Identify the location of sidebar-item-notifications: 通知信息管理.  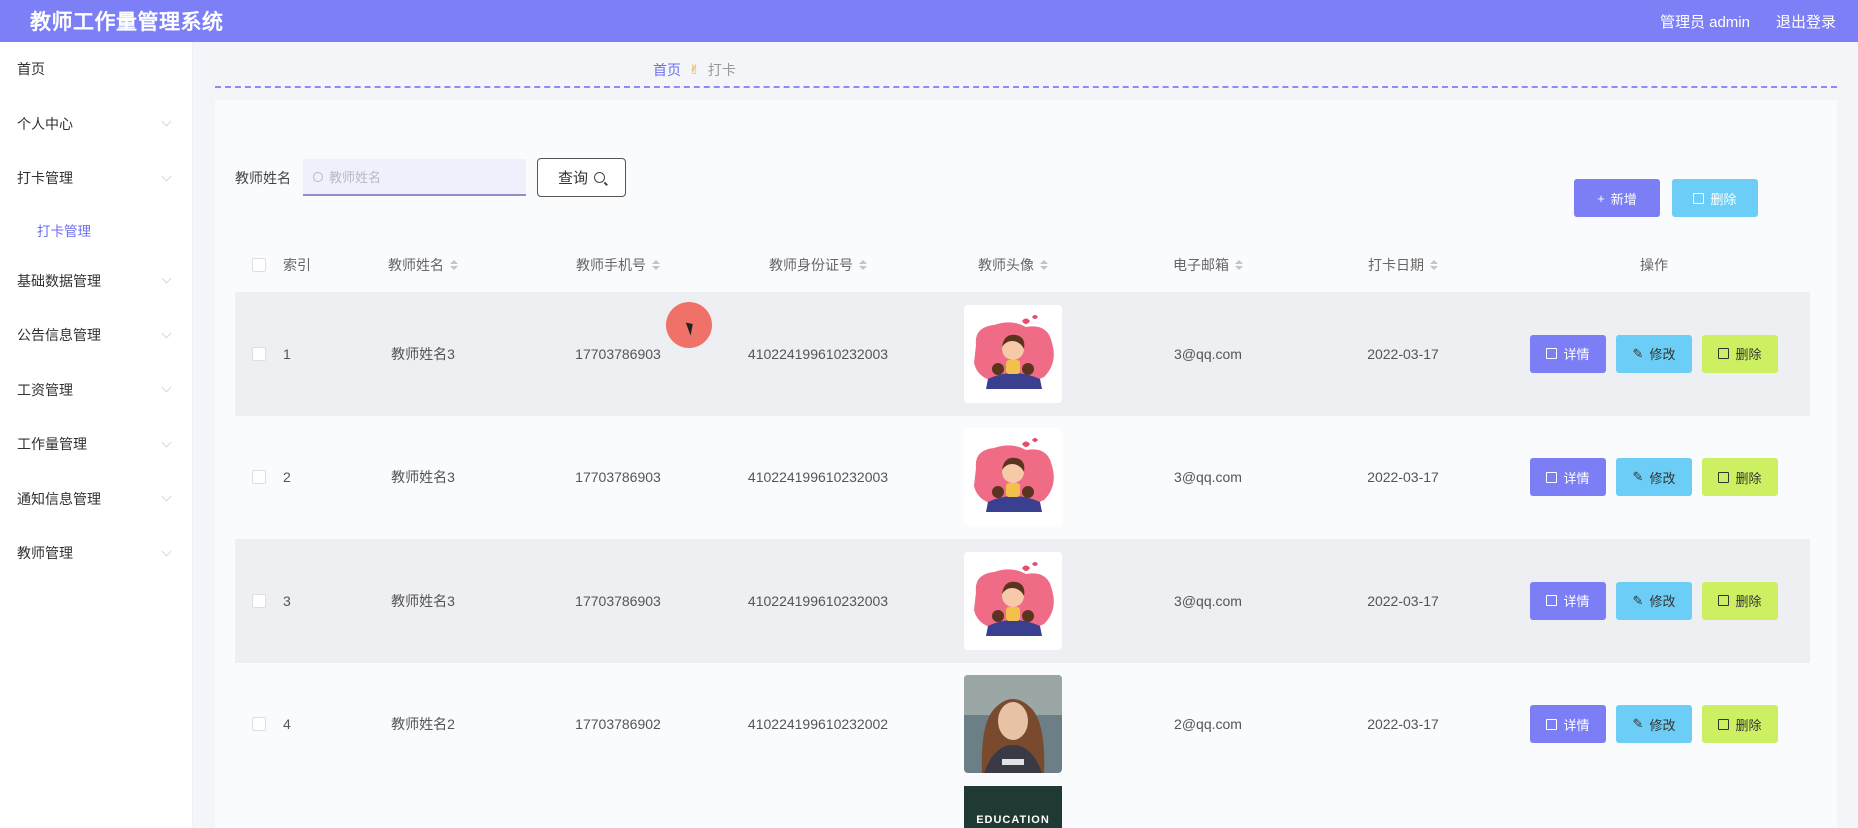
(96, 499).